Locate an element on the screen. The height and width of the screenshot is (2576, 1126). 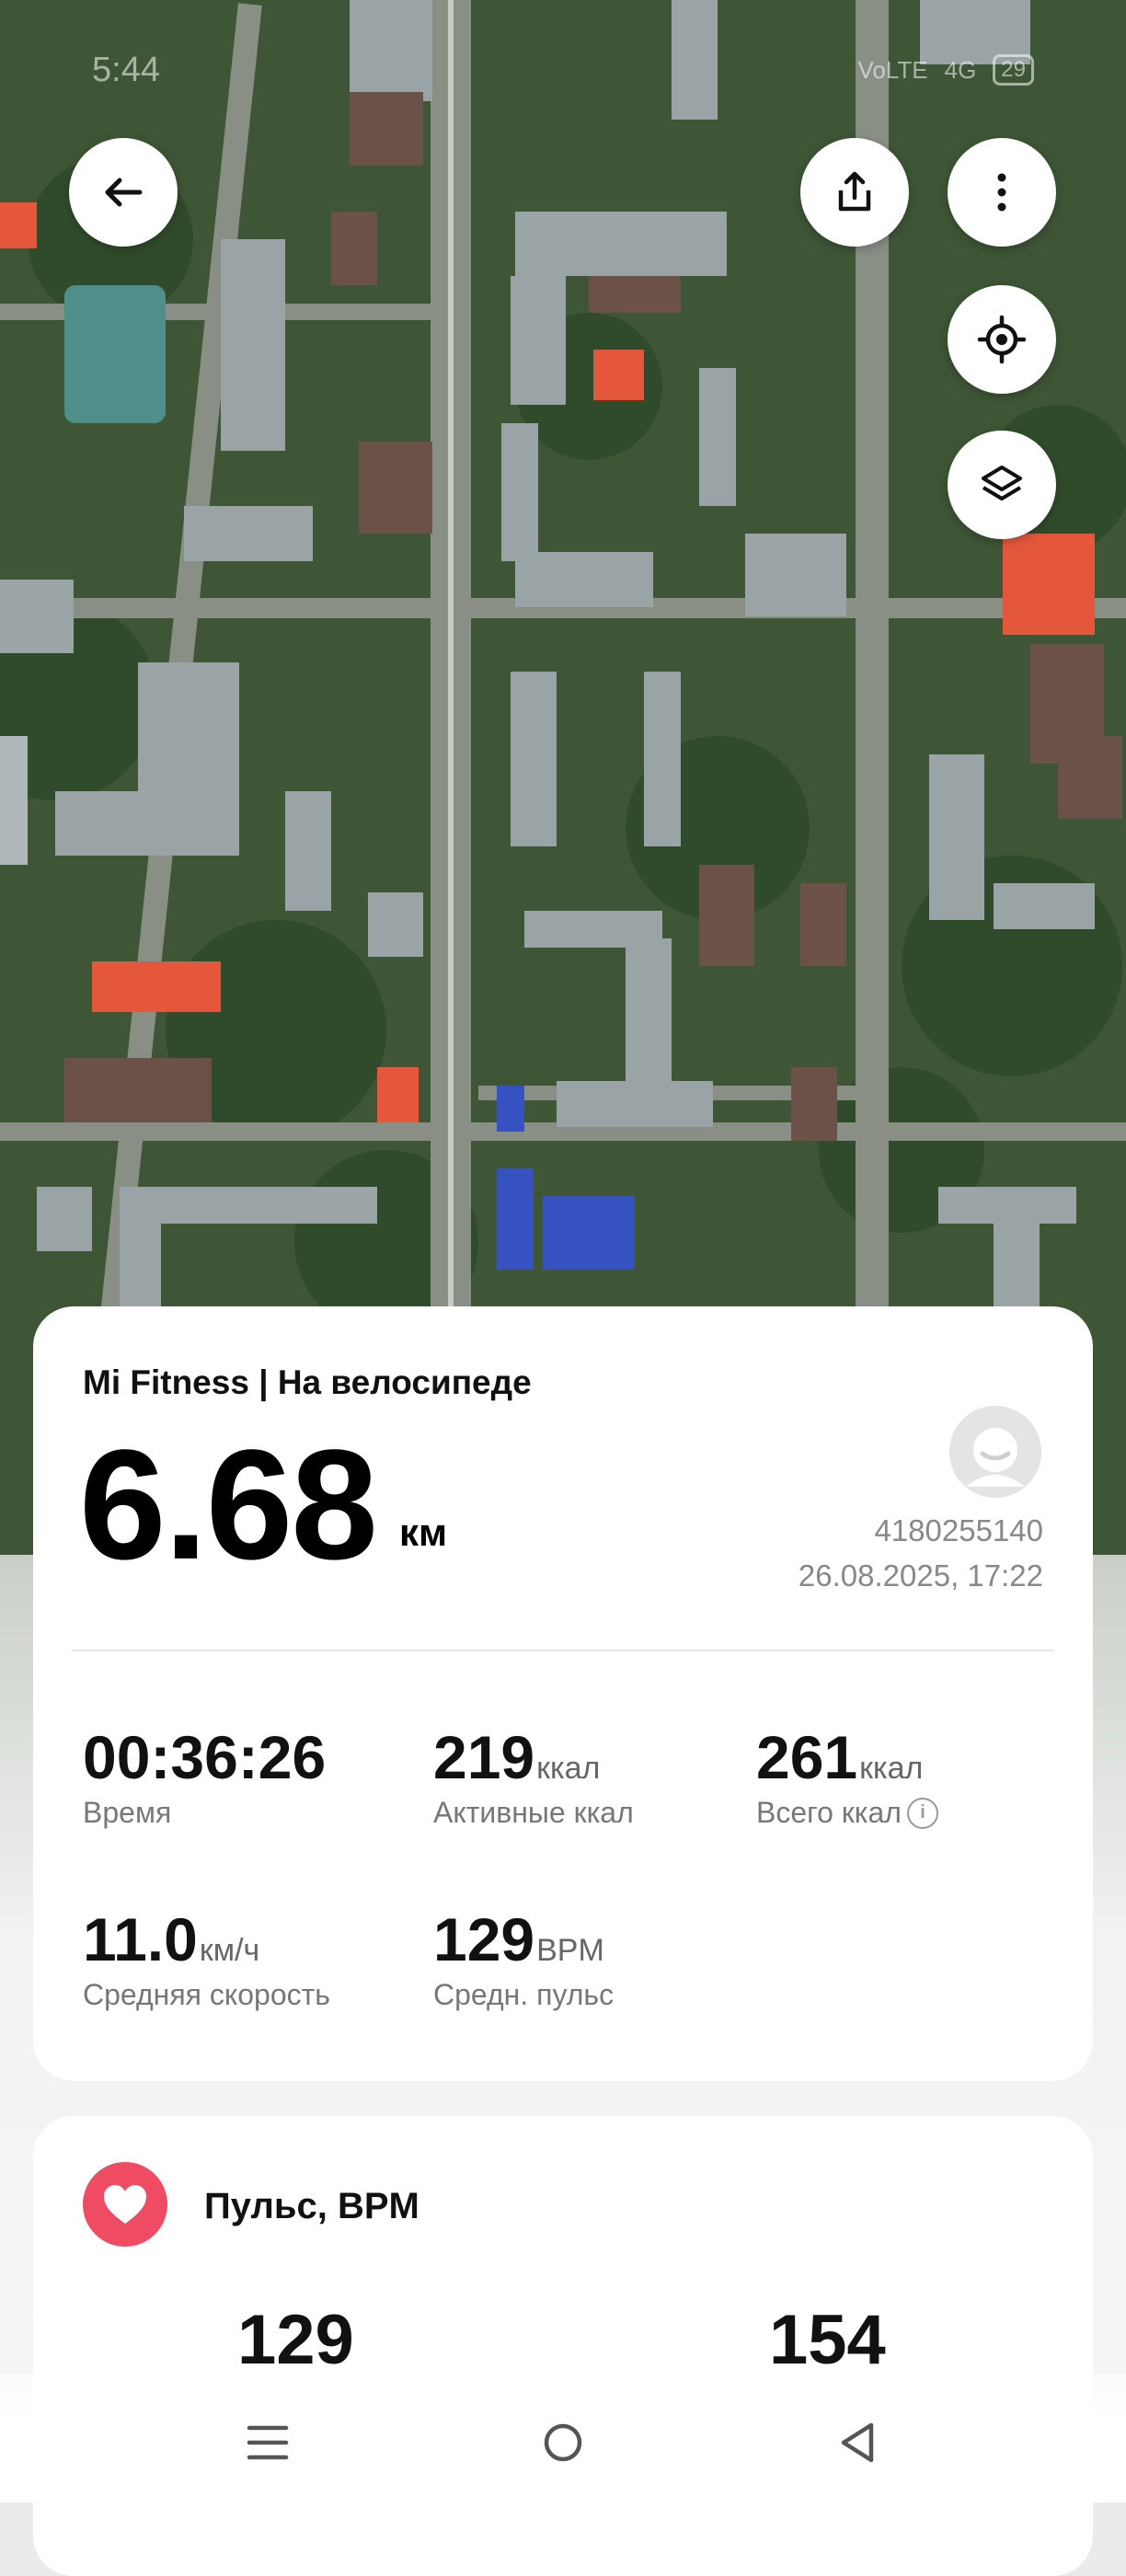
stat-duration: 00:36:26 Время is located at coordinates (204, 1776).